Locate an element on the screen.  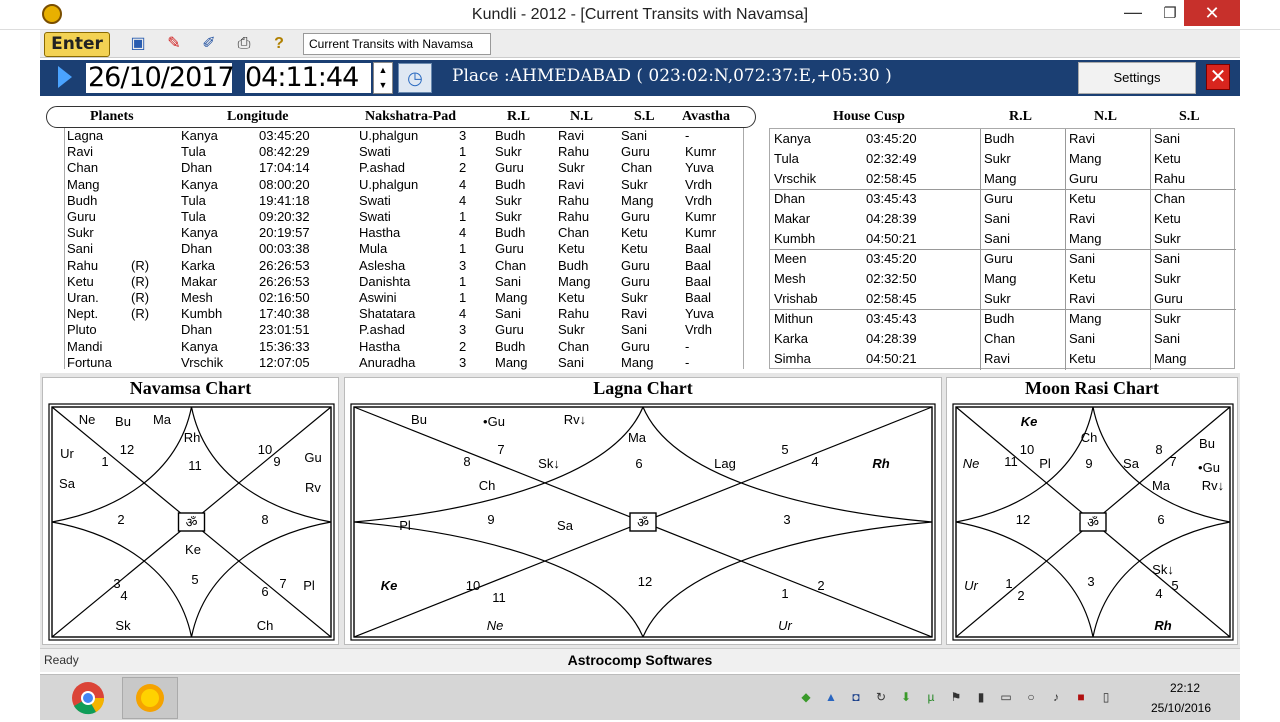
cusp-row: Makar 04:28:39 Sani Ravi Ketu is located at coordinates (1003, 221).